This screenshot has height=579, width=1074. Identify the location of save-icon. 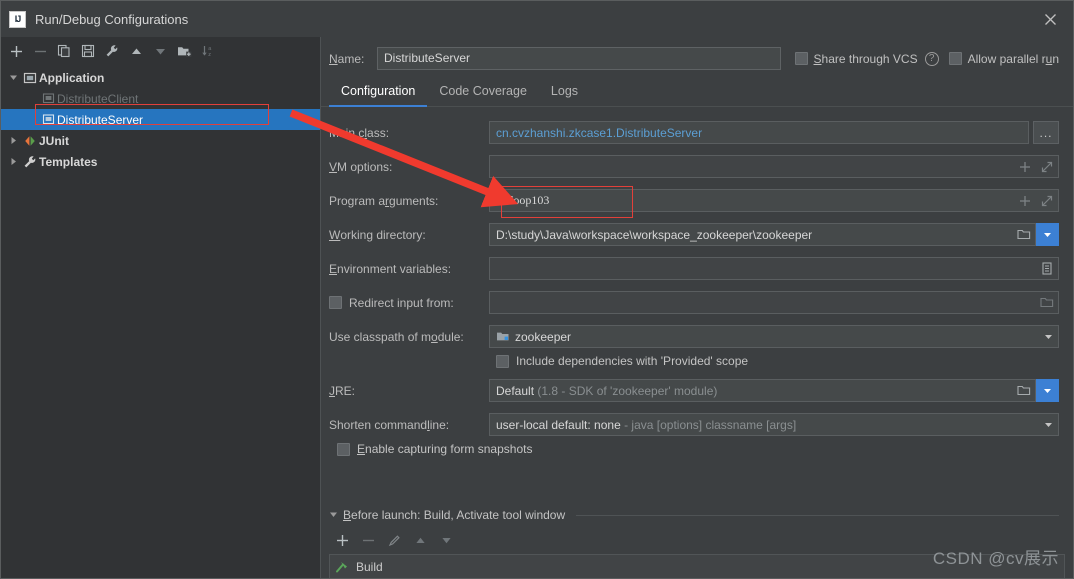
(88, 51).